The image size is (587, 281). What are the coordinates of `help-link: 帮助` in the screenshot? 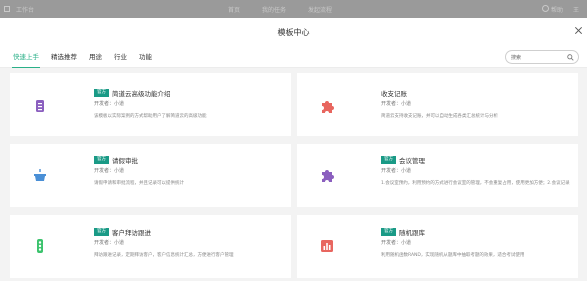 It's located at (552, 9).